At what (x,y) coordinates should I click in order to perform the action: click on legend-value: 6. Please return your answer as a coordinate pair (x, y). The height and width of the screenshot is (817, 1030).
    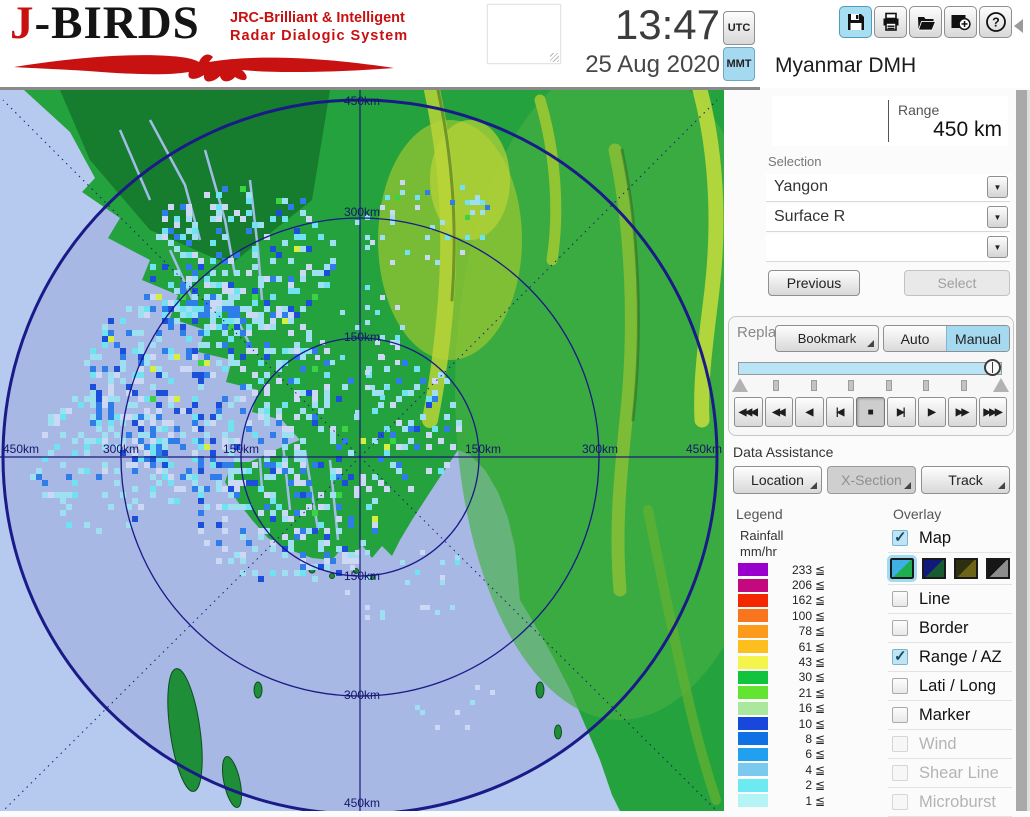
    Looking at the image, I should click on (808, 754).